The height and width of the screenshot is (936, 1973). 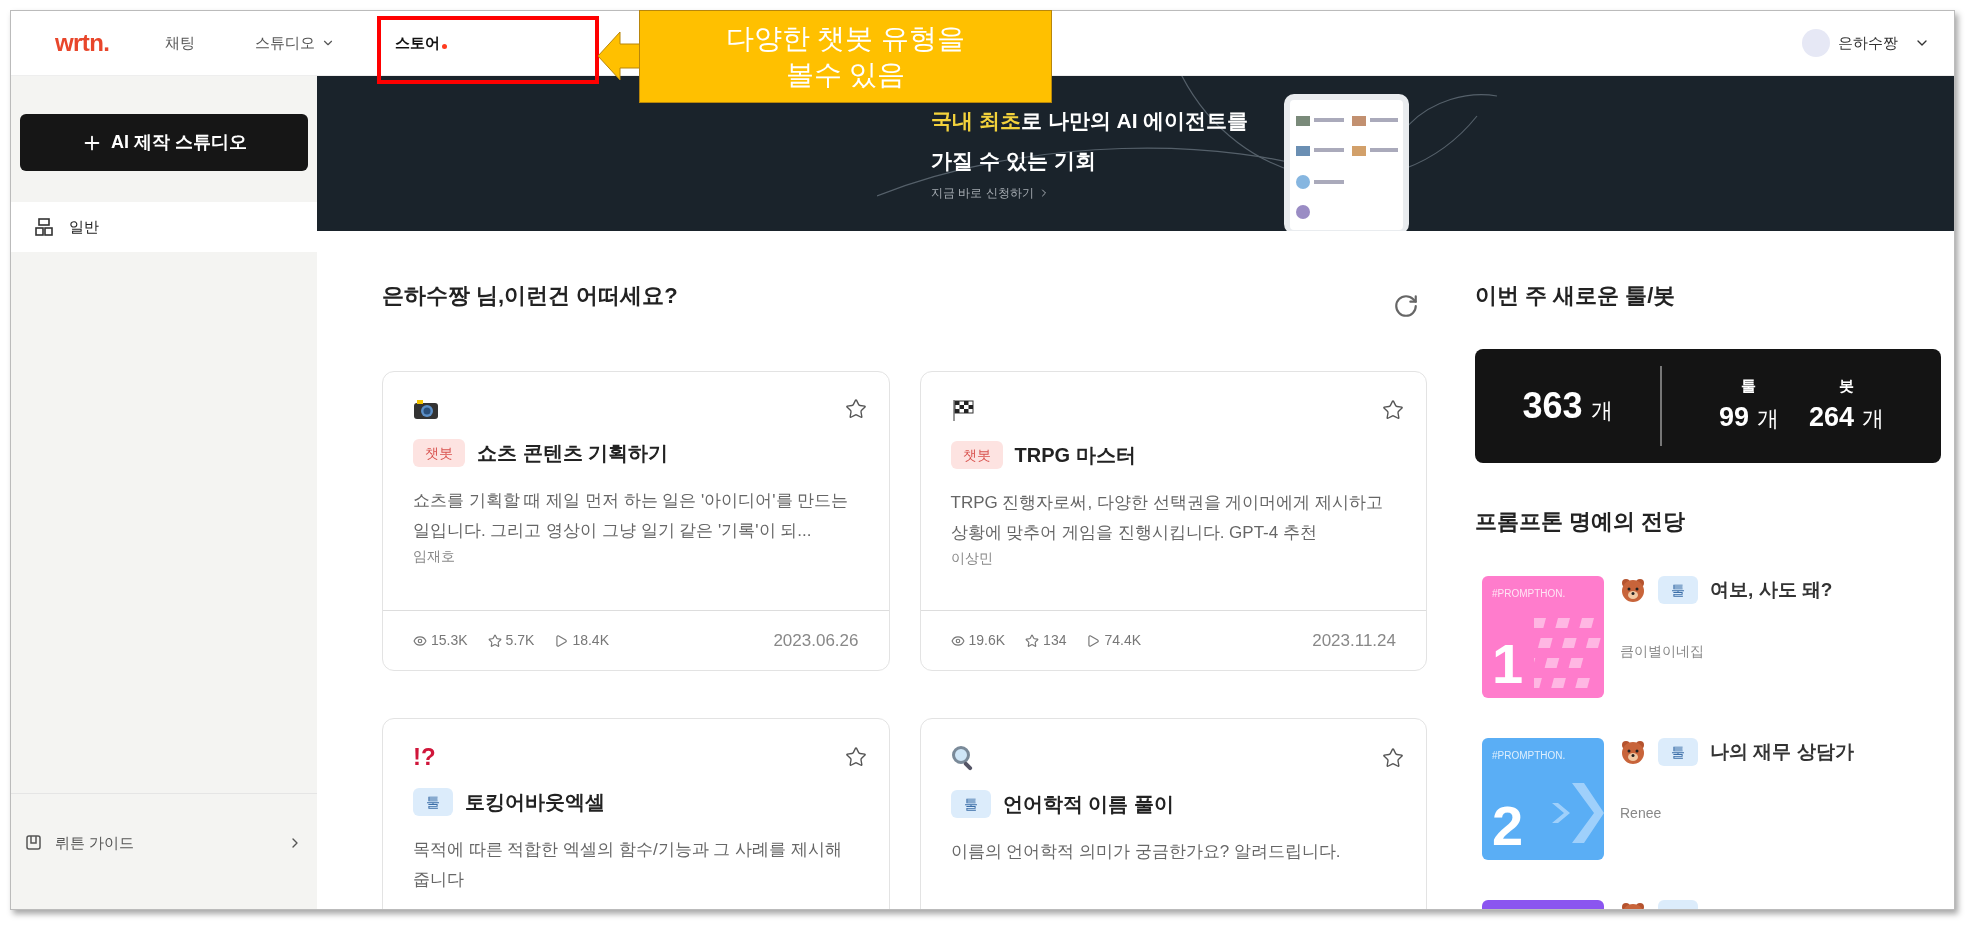 I want to click on view-count: 19.6K, so click(x=987, y=640).